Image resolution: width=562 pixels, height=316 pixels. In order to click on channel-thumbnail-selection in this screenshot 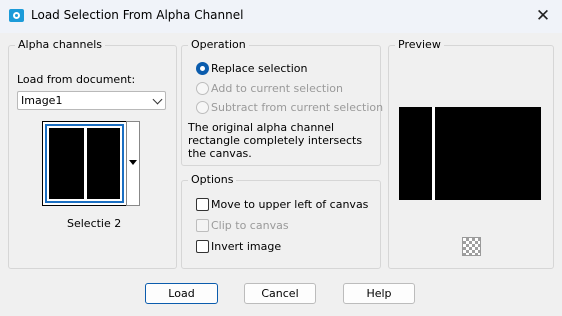, I will do `click(84, 163)`.